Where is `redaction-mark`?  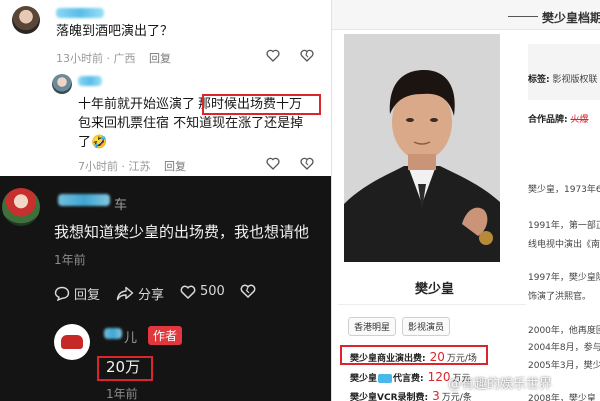 redaction-mark is located at coordinates (385, 378).